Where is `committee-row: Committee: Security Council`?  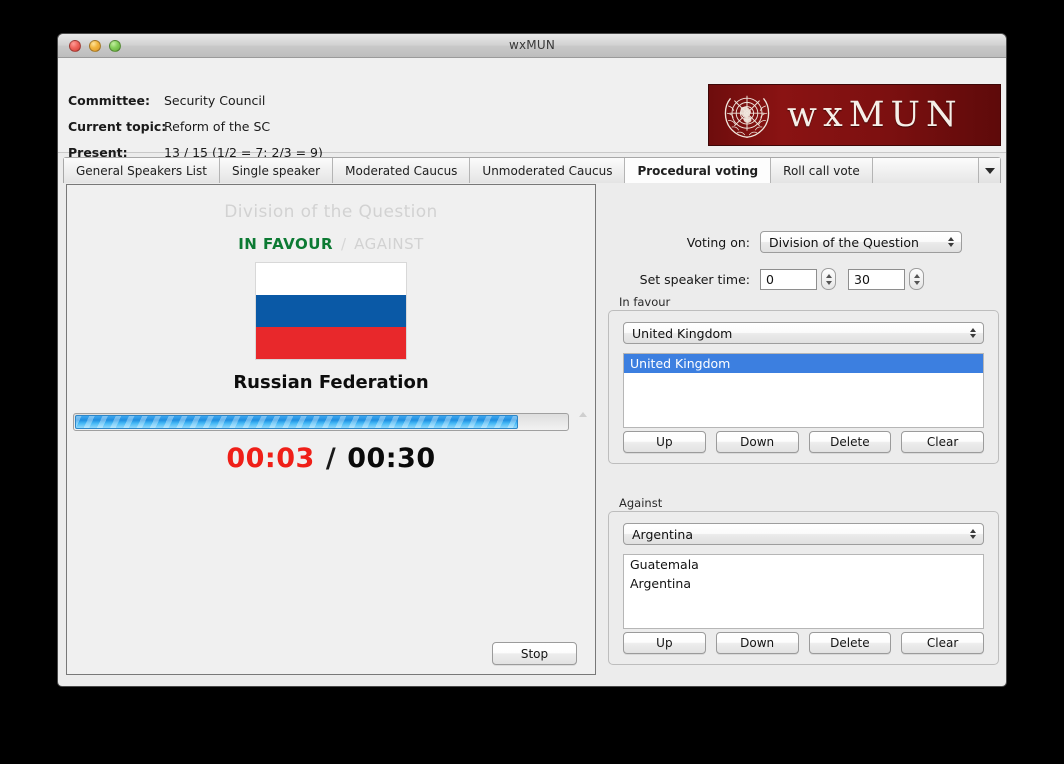
committee-row: Committee: Security Council is located at coordinates (166, 100).